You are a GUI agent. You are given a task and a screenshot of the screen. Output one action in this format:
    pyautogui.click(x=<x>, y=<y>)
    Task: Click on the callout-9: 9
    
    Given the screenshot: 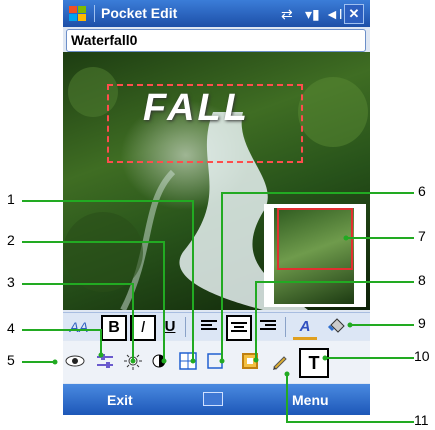 What is the action you would take?
    pyautogui.click(x=422, y=323)
    